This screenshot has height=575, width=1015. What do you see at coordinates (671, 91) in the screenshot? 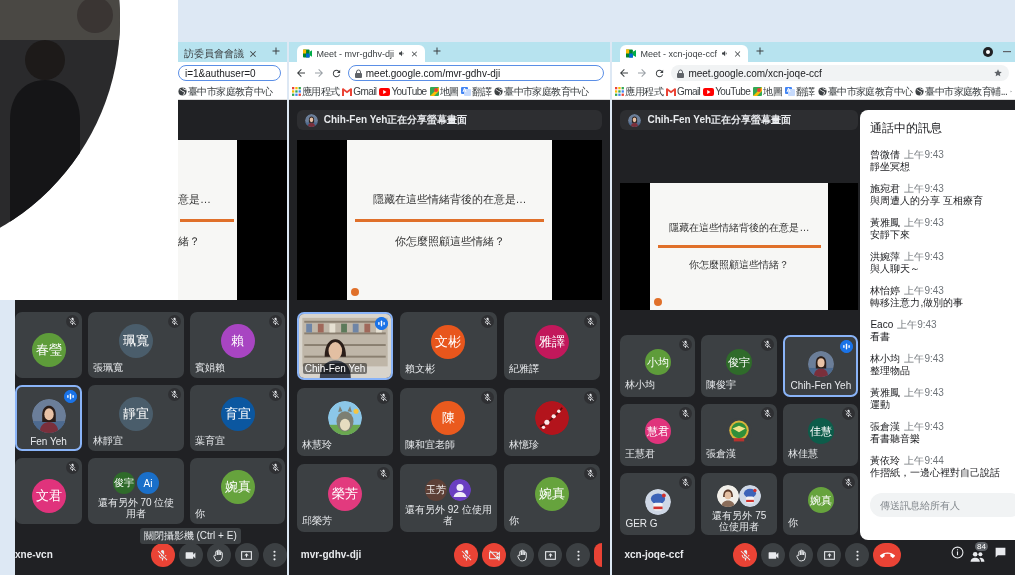
I see `envelope-icon` at bounding box center [671, 91].